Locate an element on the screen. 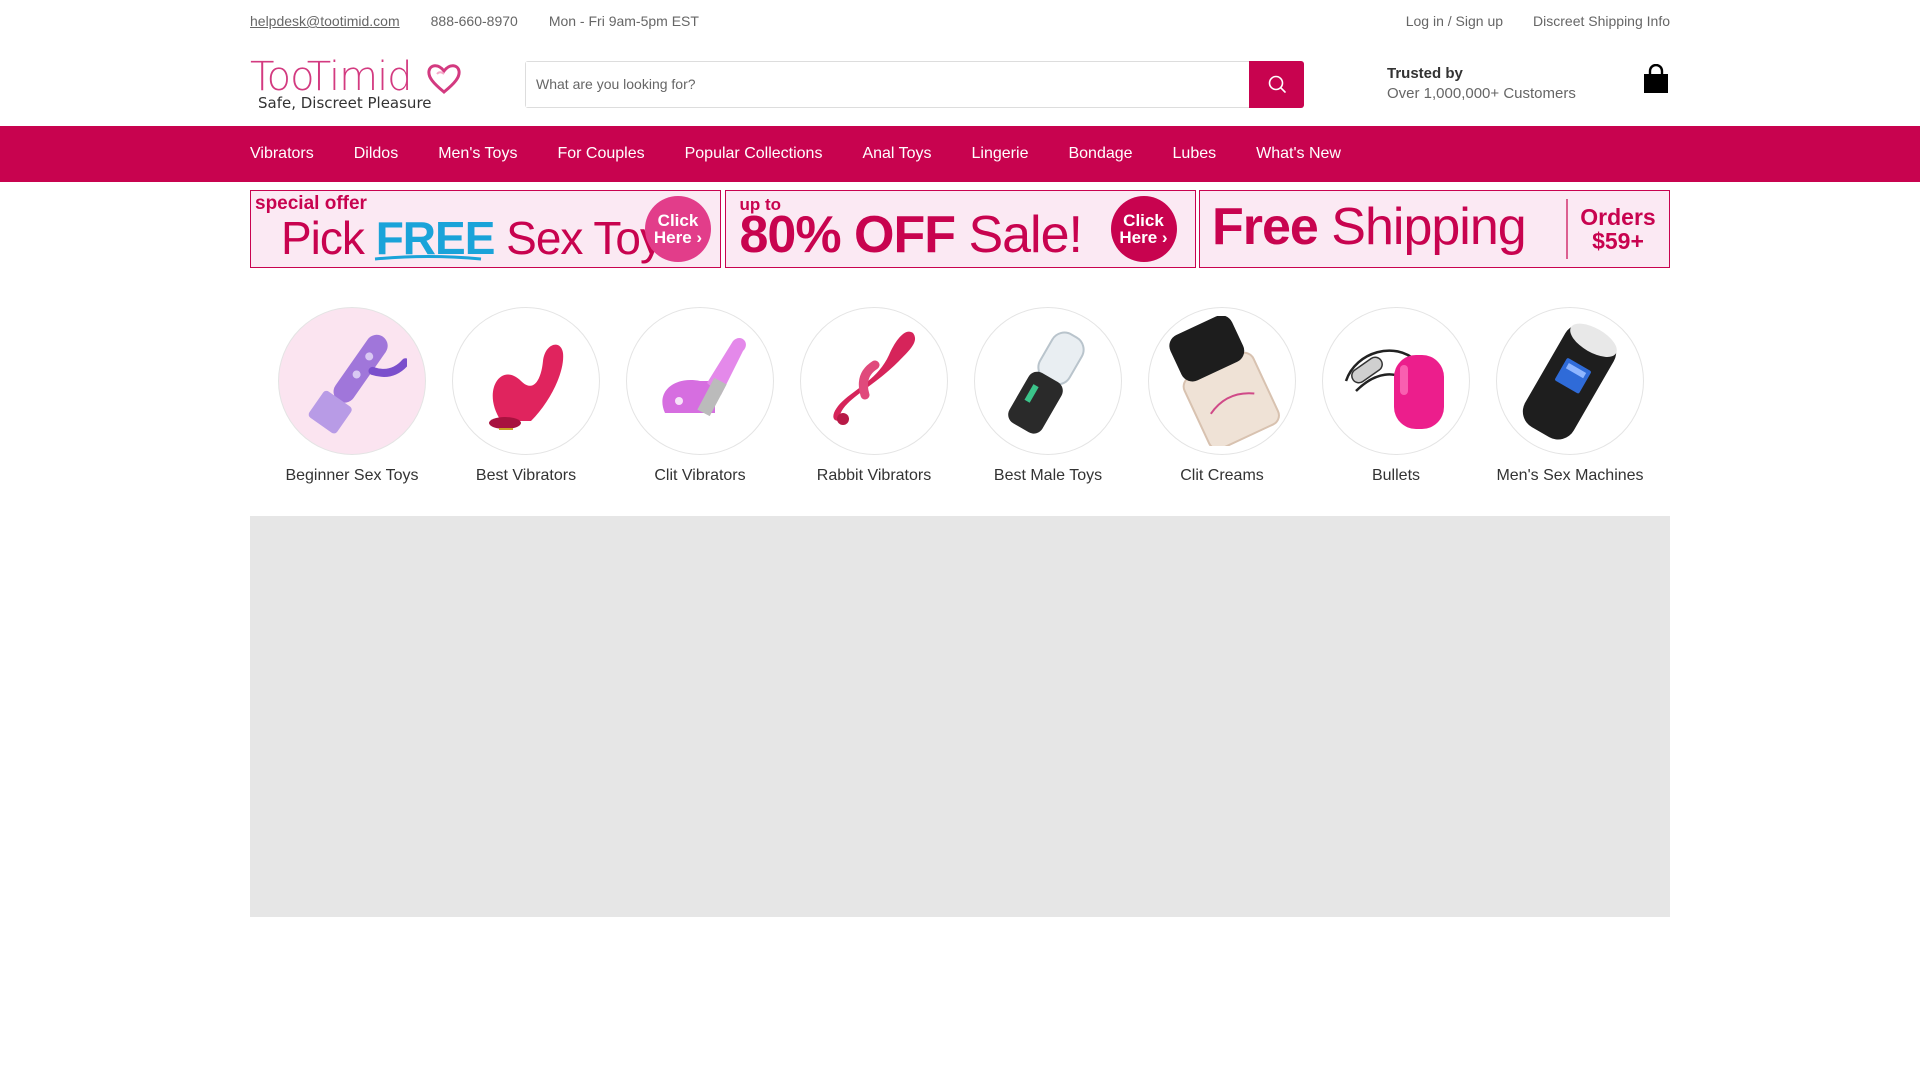 The width and height of the screenshot is (1920, 1080). promo-sale-word: Sale! is located at coordinates (1019, 235).